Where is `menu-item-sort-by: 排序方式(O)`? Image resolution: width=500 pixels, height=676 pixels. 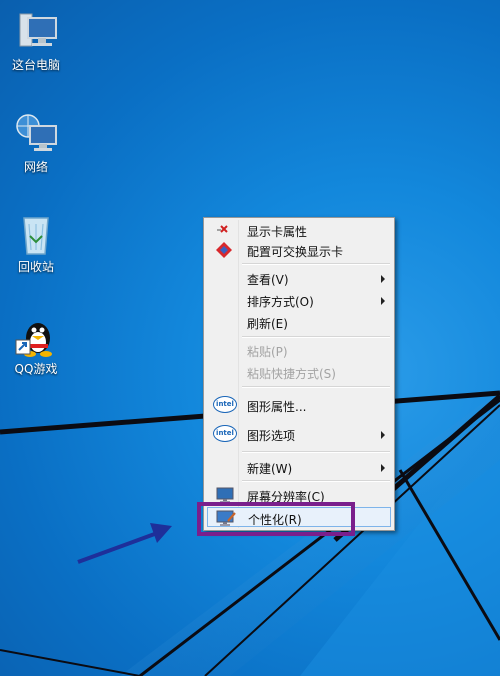
menu-item-sort-by: 排序方式(O) is located at coordinates (299, 300).